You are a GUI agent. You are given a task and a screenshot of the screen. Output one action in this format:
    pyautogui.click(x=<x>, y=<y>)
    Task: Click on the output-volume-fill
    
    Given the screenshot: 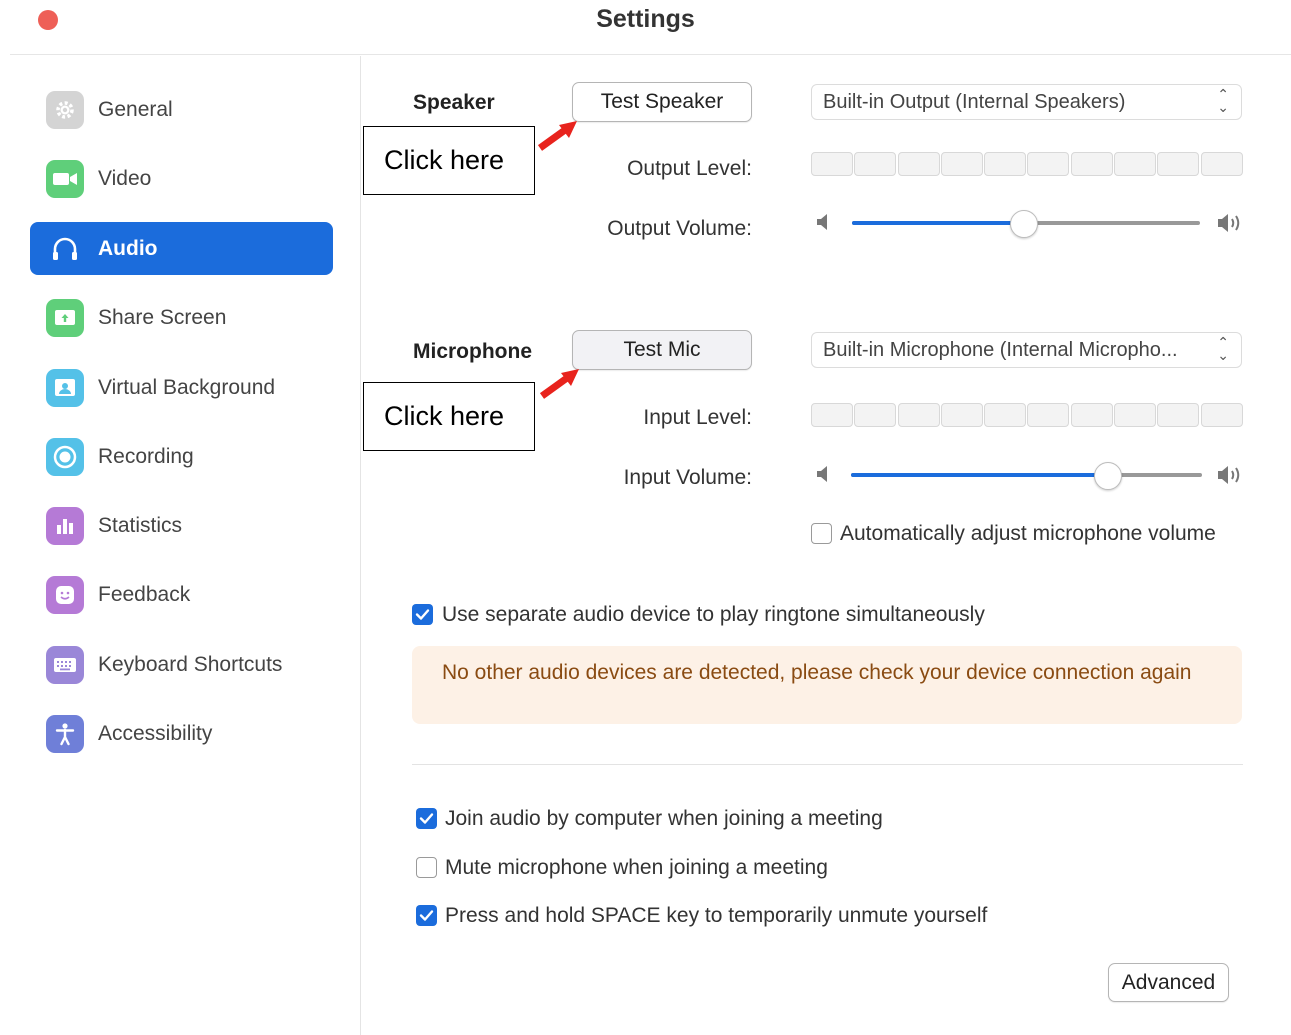 What is the action you would take?
    pyautogui.click(x=937, y=223)
    